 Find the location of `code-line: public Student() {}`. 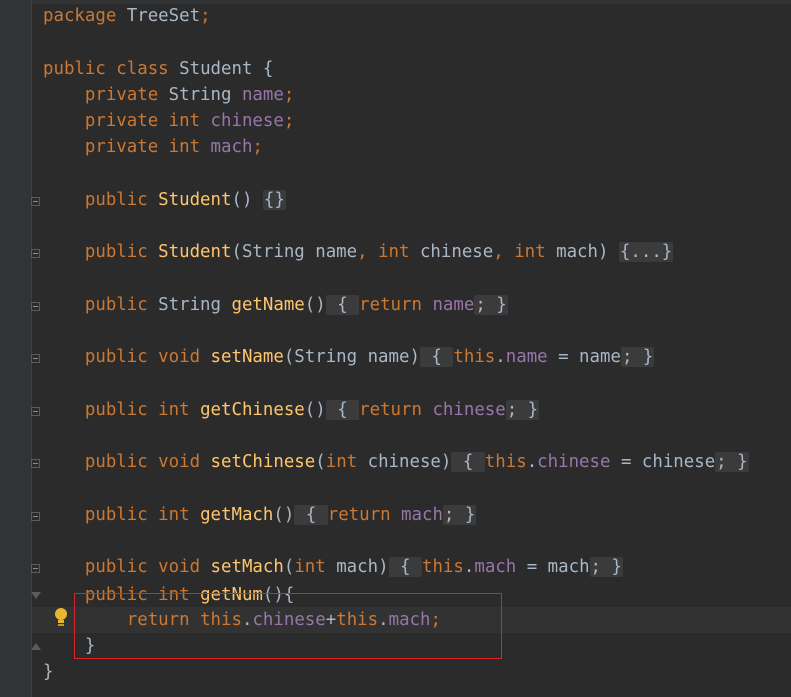

code-line: public Student() {} is located at coordinates (164, 200).